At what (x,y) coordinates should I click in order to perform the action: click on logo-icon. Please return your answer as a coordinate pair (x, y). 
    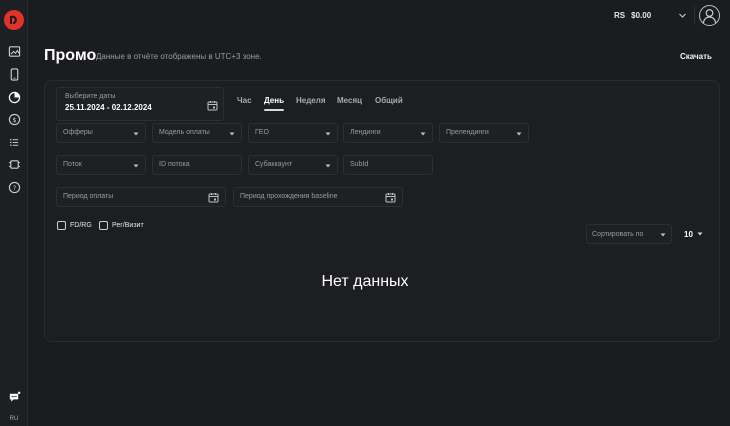
    Looking at the image, I should click on (13, 19).